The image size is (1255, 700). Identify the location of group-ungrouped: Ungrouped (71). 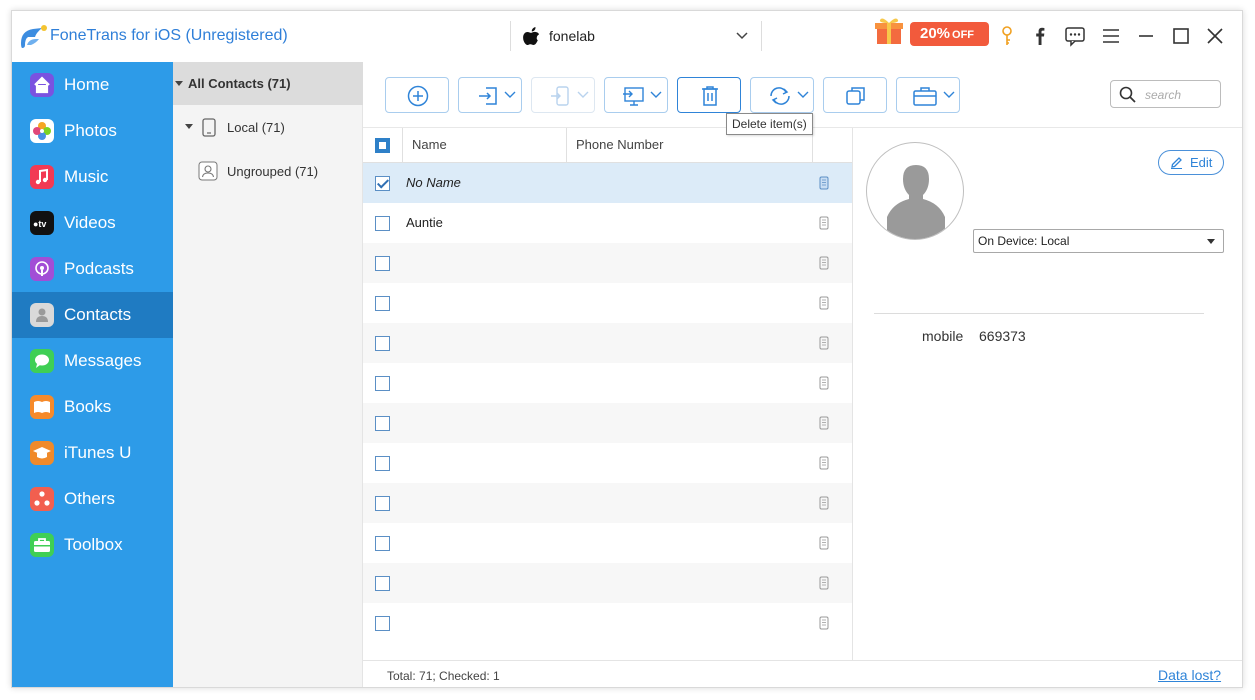
(268, 171).